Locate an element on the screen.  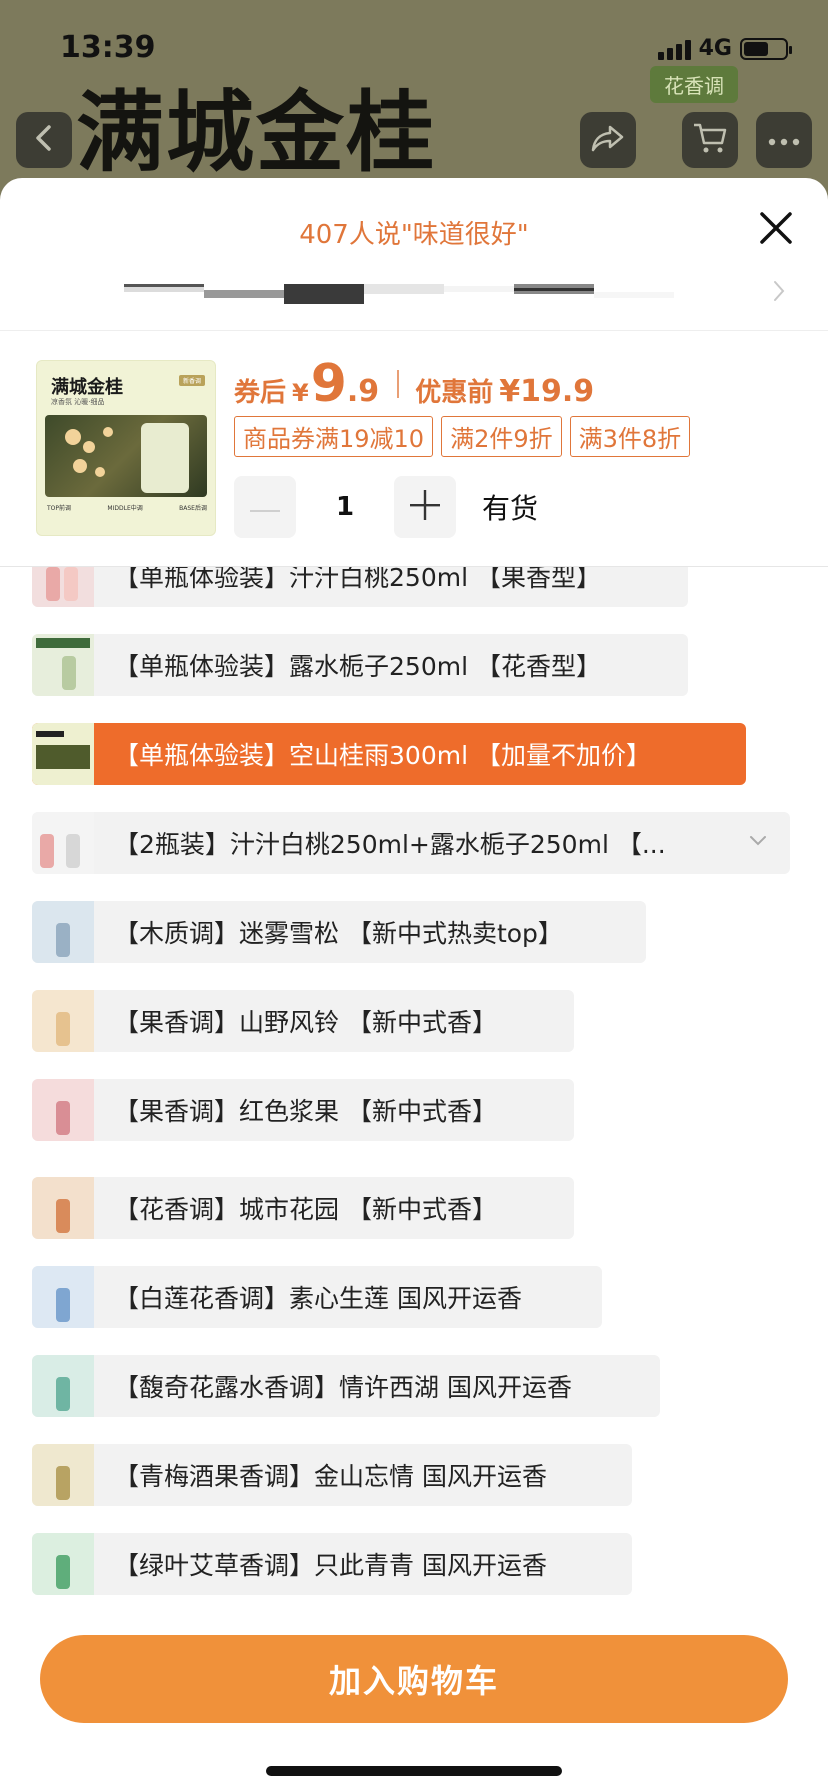
option-item: 【果香调】山野风铃 【新中式香】 is located at coordinates (303, 1021).